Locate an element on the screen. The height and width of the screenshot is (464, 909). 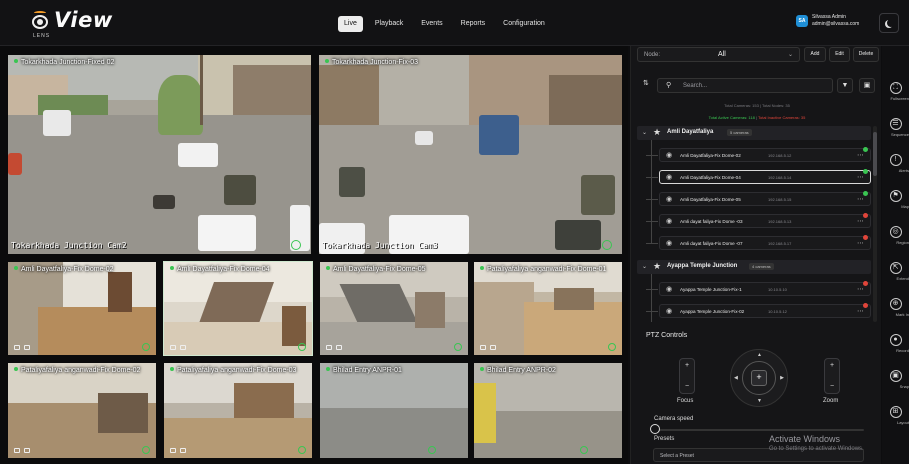
focus-stepper: + − is located at coordinates (687, 376).